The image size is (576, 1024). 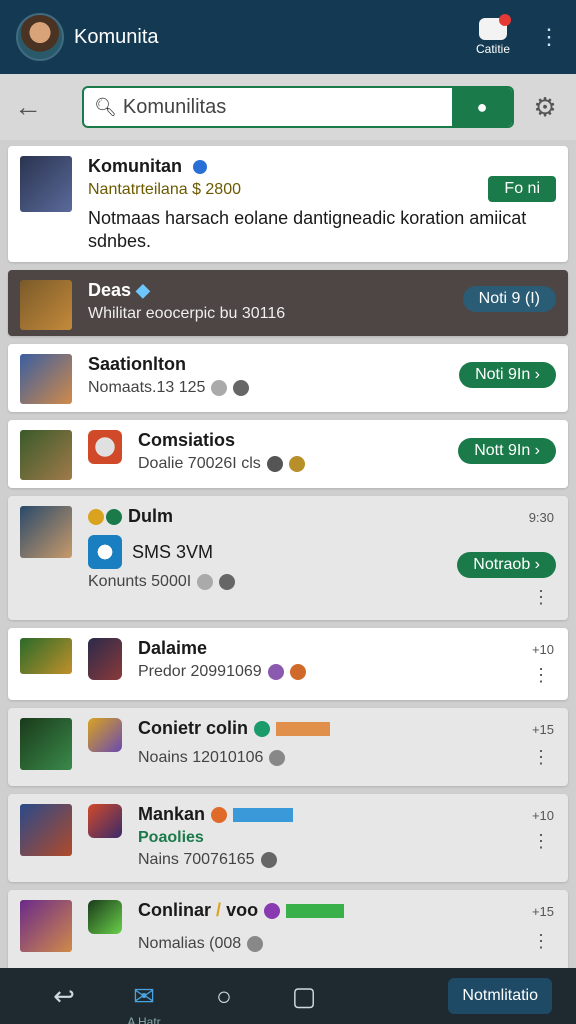 I want to click on mail-nav-label: A Hatr, so click(x=144, y=1019).